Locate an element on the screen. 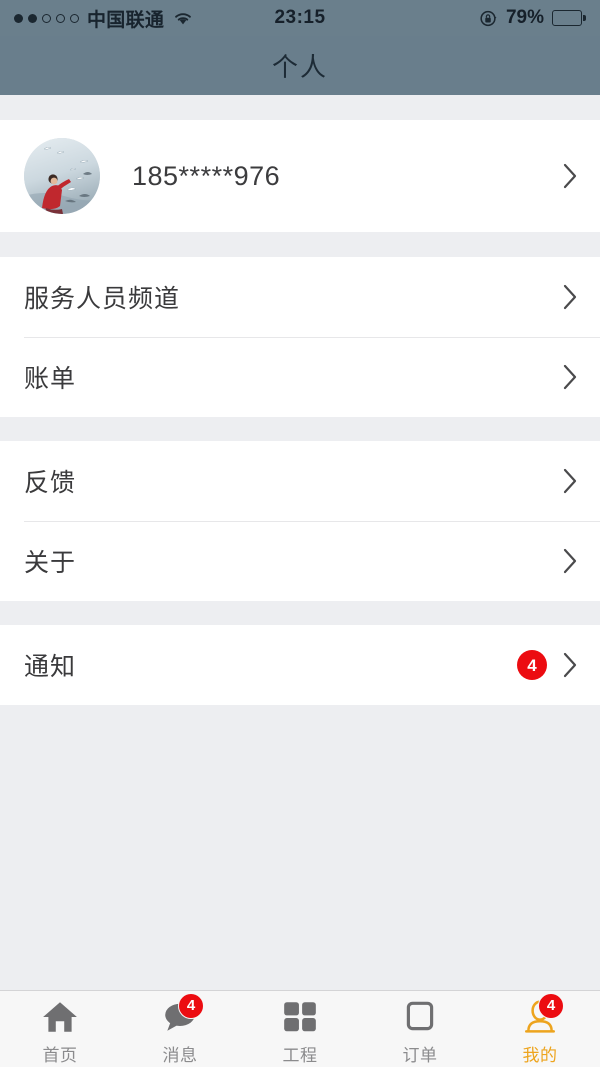 This screenshot has width=600, height=1067. carrier-label: 中国联通 is located at coordinates (126, 20).